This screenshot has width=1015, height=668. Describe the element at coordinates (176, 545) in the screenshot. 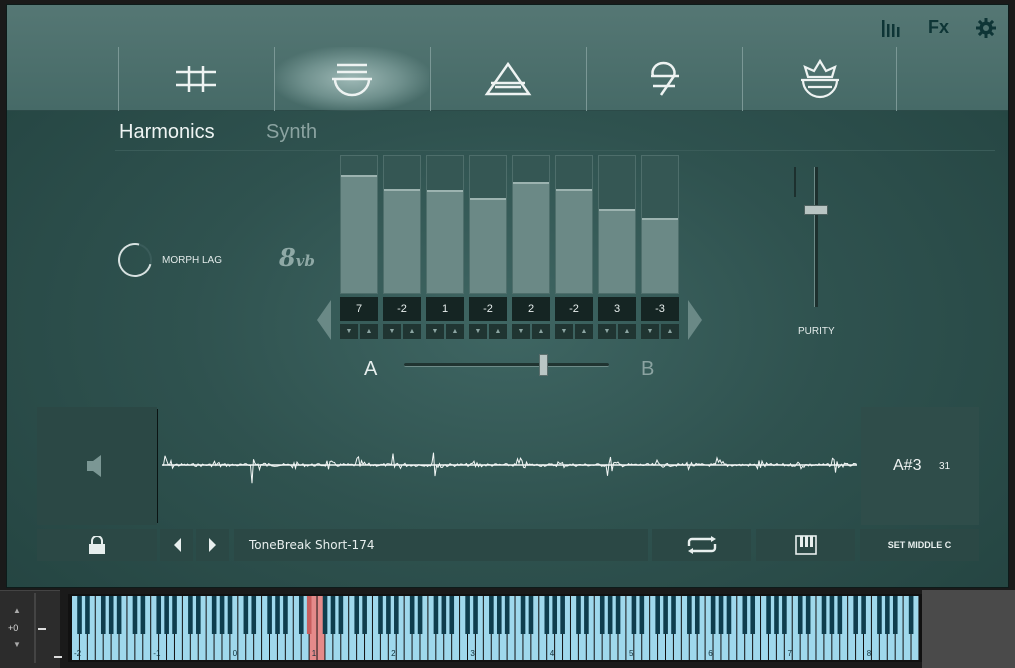

I see `prev-sample-button` at that location.